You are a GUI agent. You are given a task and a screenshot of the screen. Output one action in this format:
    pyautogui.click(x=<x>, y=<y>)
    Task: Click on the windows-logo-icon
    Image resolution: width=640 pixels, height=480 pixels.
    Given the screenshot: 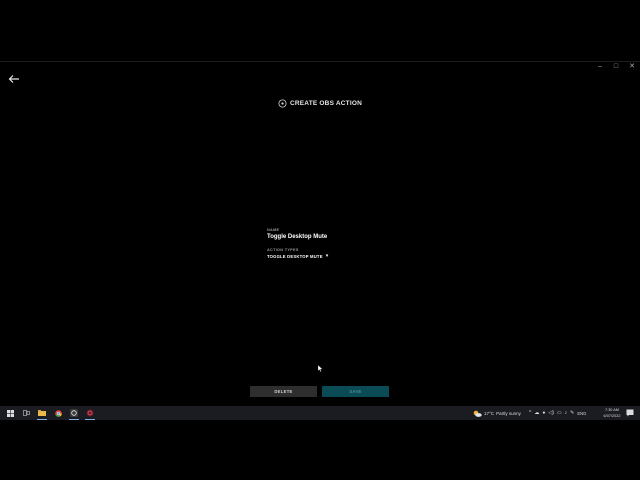 What is the action you would take?
    pyautogui.click(x=10, y=413)
    